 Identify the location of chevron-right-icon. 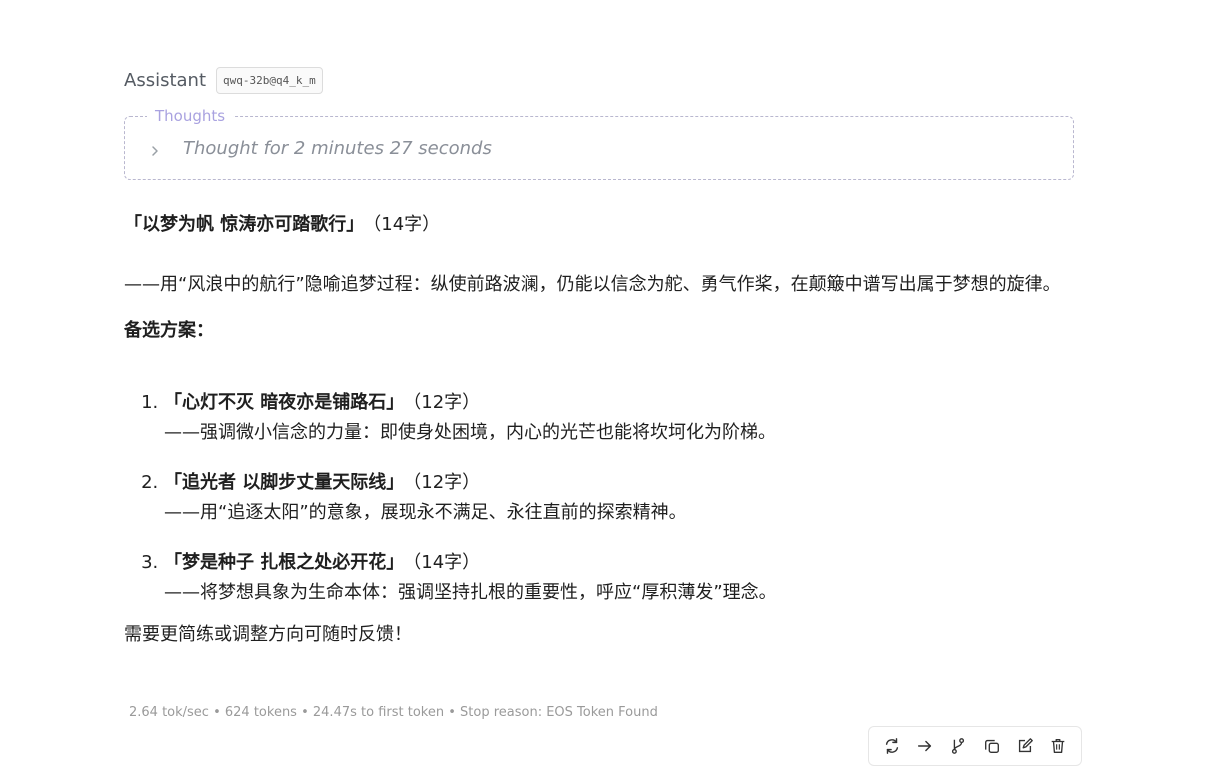
(155, 149).